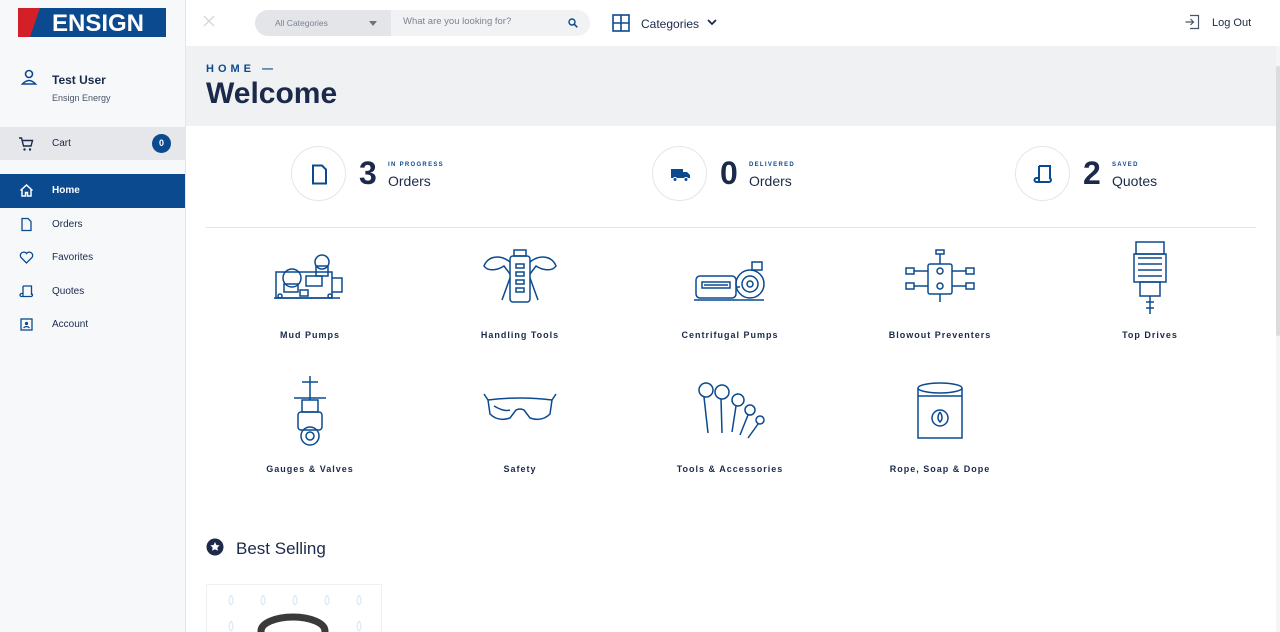  I want to click on sidebar-item-label: Account, so click(70, 324).